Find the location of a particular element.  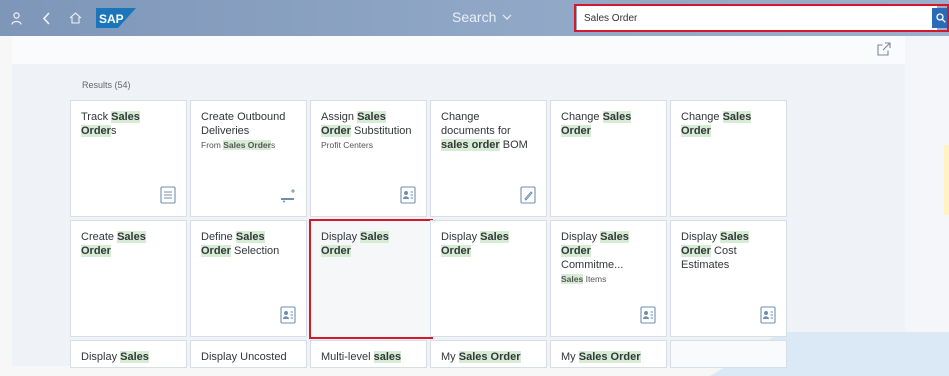

list-doc-icon is located at coordinates (168, 195).